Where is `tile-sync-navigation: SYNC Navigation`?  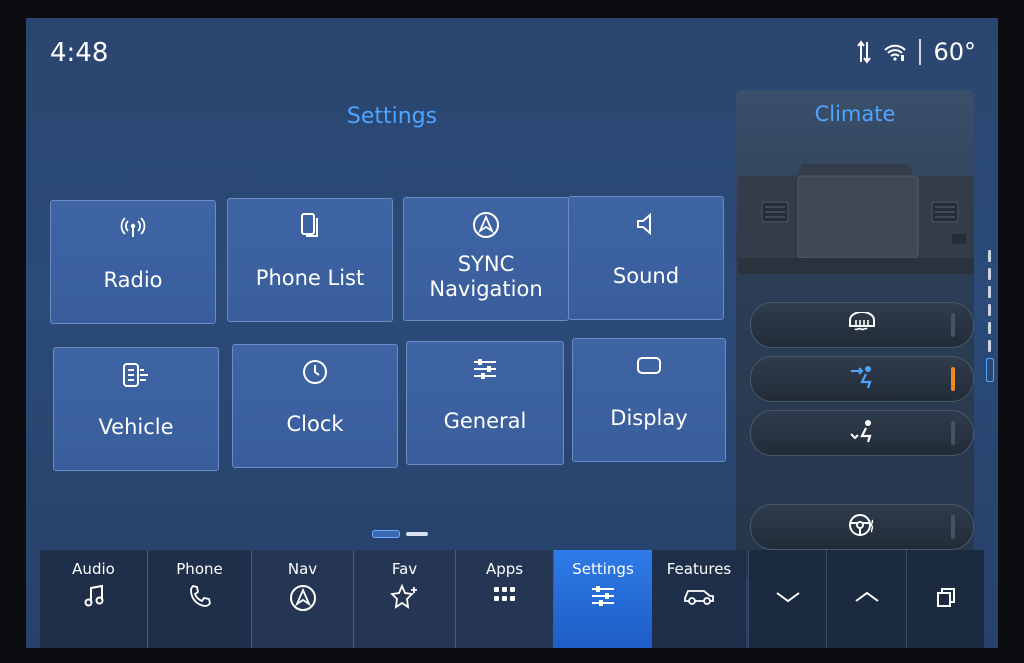 tile-sync-navigation: SYNC Navigation is located at coordinates (486, 259).